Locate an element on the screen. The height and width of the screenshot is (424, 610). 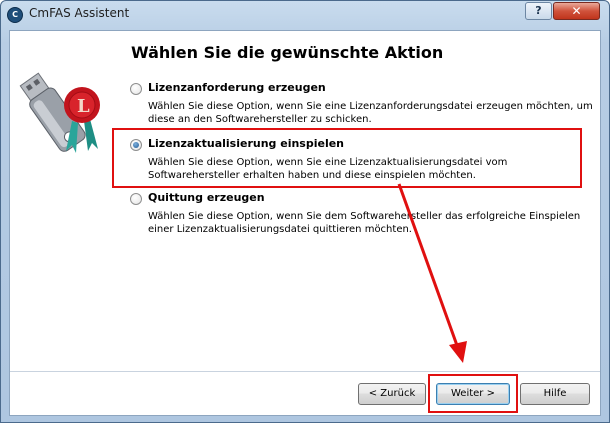
titlebar-help-button: ? is located at coordinates (538, 11).